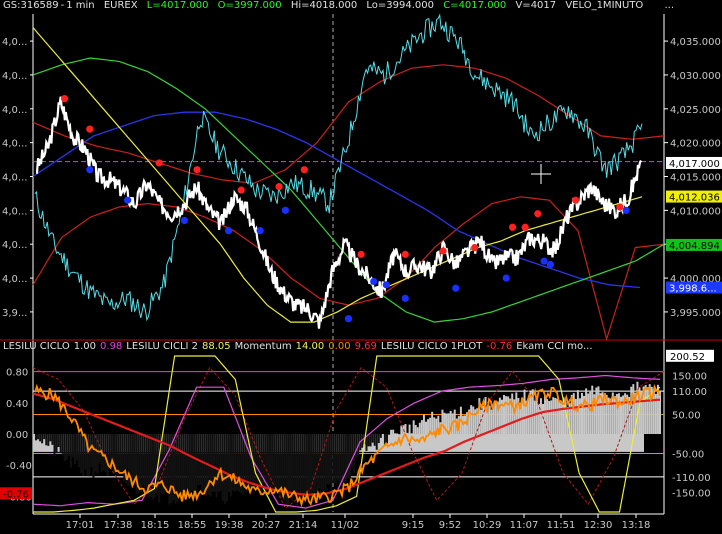 Image resolution: width=722 pixels, height=534 pixels. What do you see at coordinates (31, 5) in the screenshot?
I see `symbol-label: GS:316589` at bounding box center [31, 5].